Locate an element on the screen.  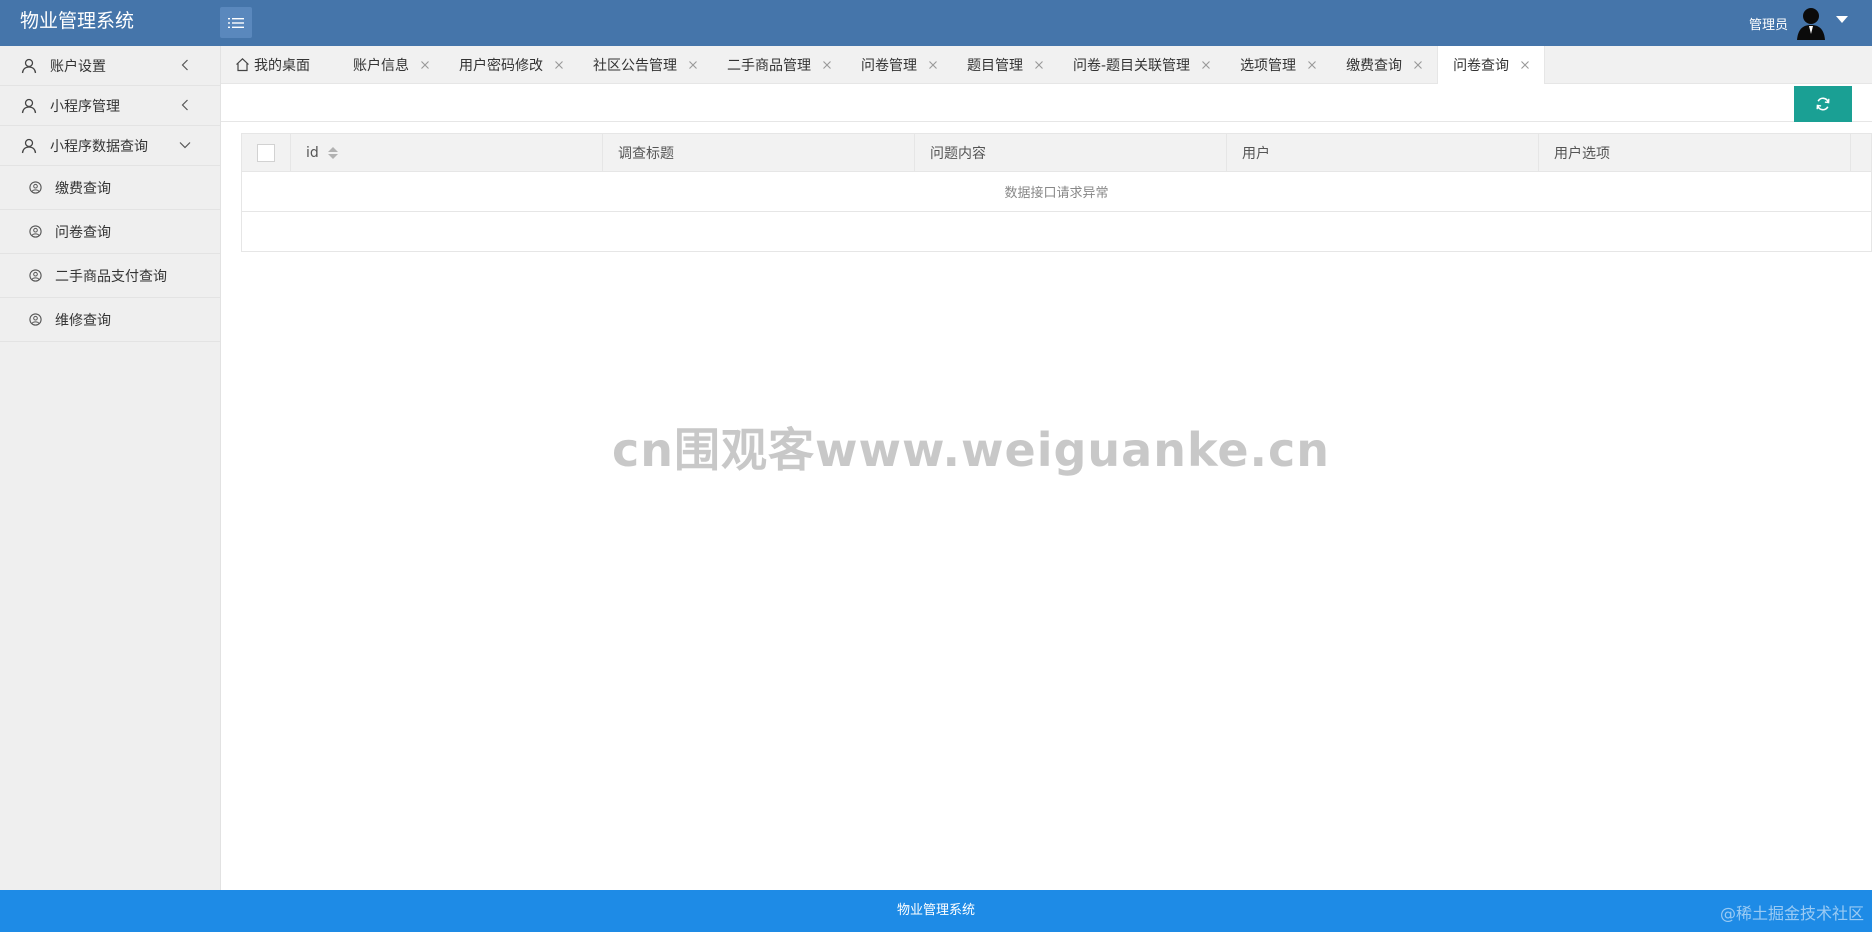
column-header-user-option: 用户选项 is located at coordinates (1695, 152).